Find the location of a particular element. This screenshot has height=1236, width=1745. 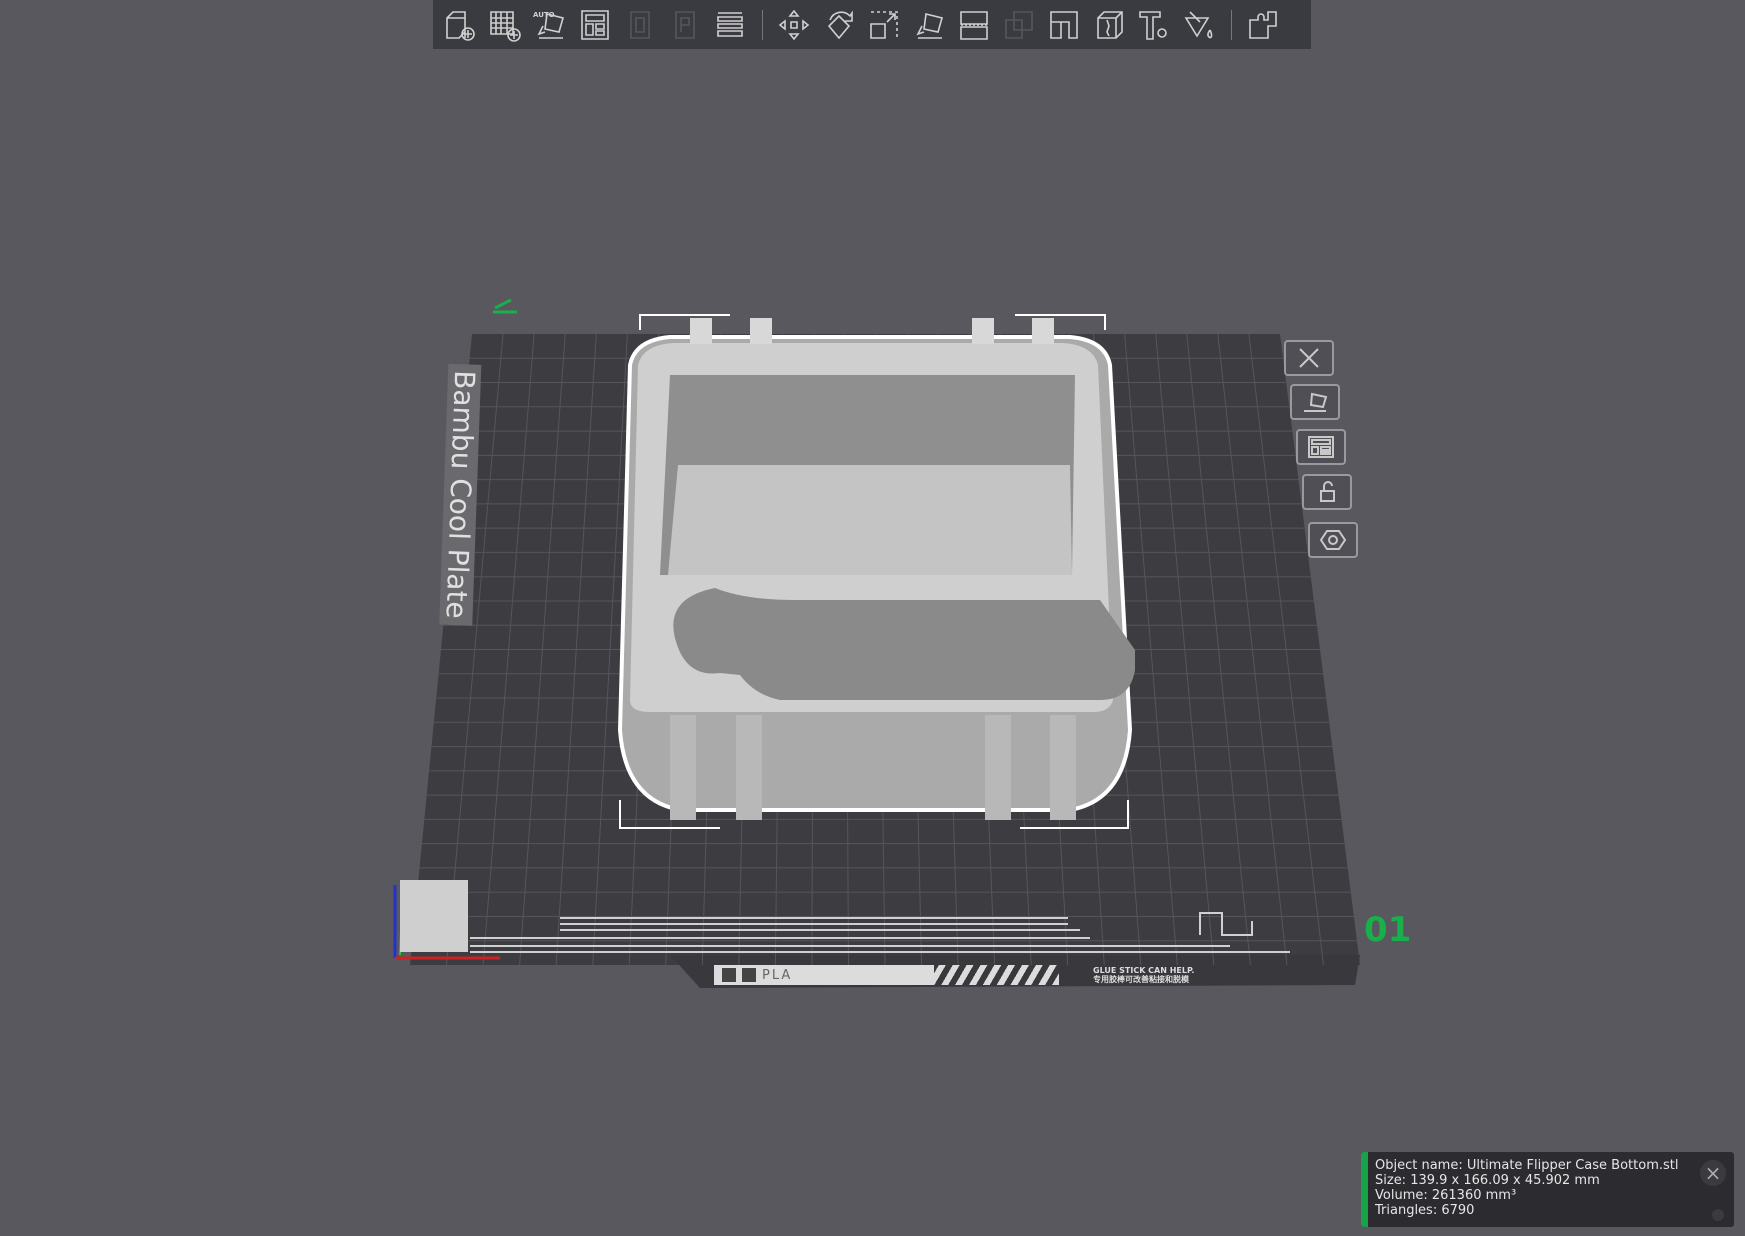

object-volume: Volume: 261360 mm³ is located at coordinates (1446, 1195).